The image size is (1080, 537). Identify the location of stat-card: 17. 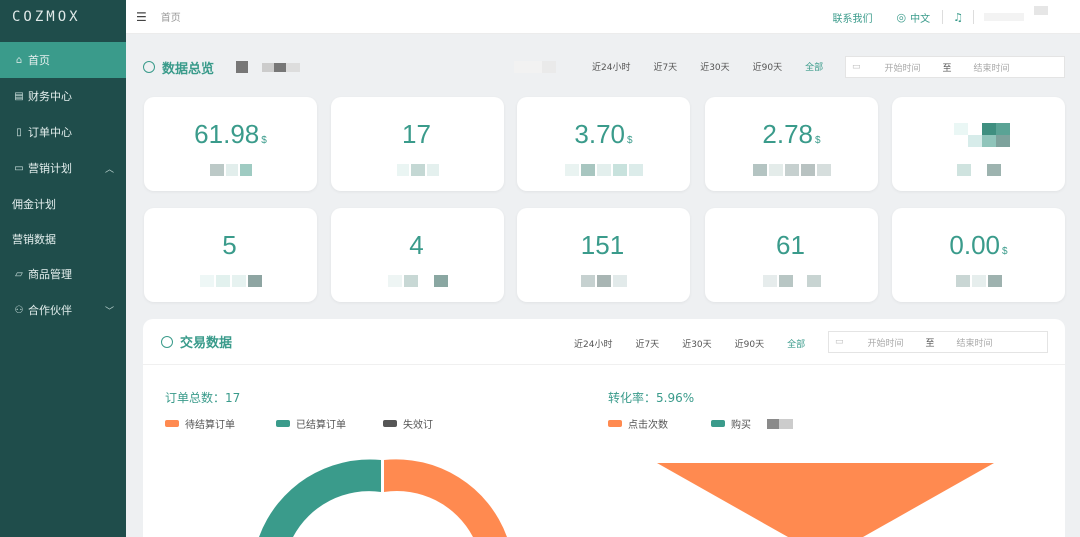
(417, 144).